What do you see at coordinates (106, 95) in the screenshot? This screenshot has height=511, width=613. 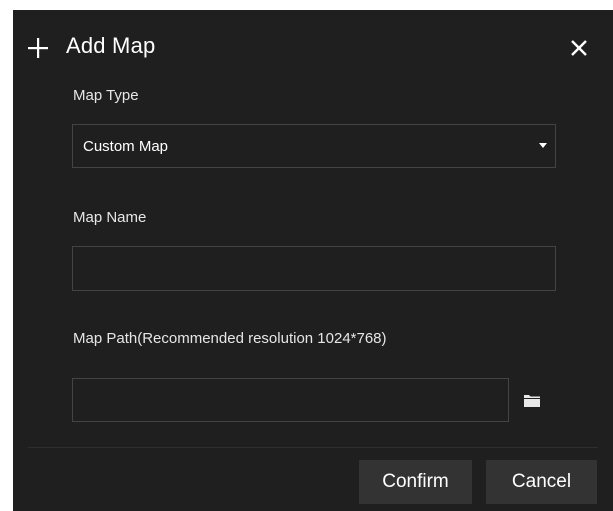 I see `map-type-label: Map Type` at bounding box center [106, 95].